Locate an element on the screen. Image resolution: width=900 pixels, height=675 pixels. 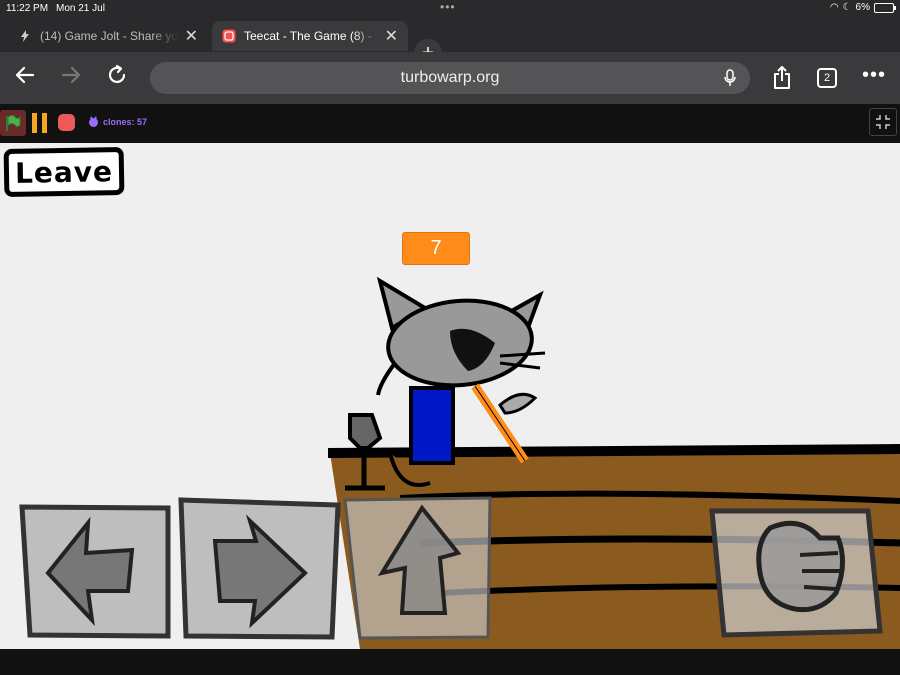
pause-icon is located at coordinates (40, 123).